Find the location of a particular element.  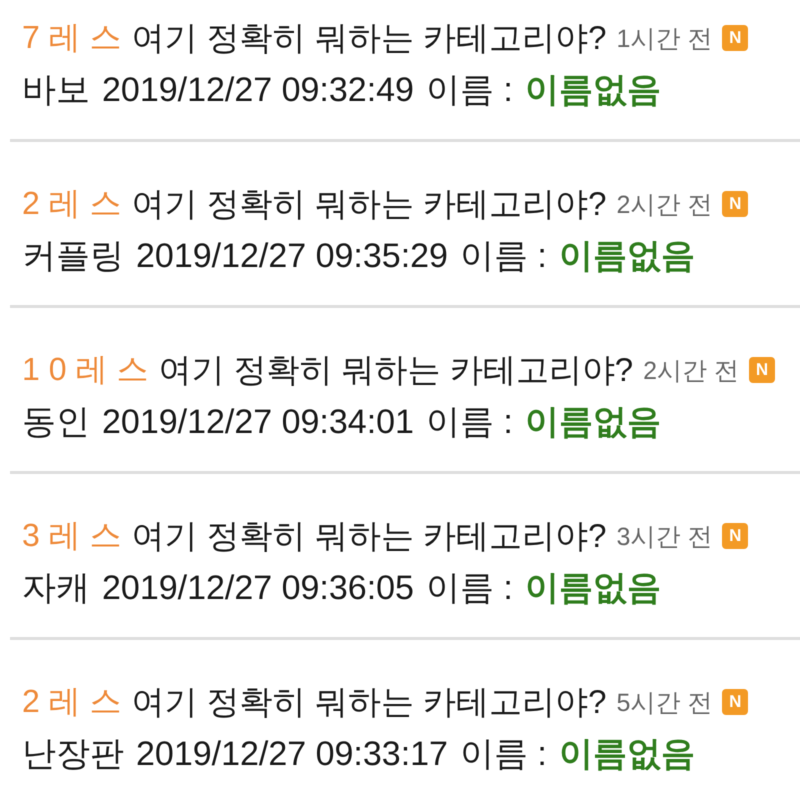

board-name: 동인 is located at coordinates (56, 422).